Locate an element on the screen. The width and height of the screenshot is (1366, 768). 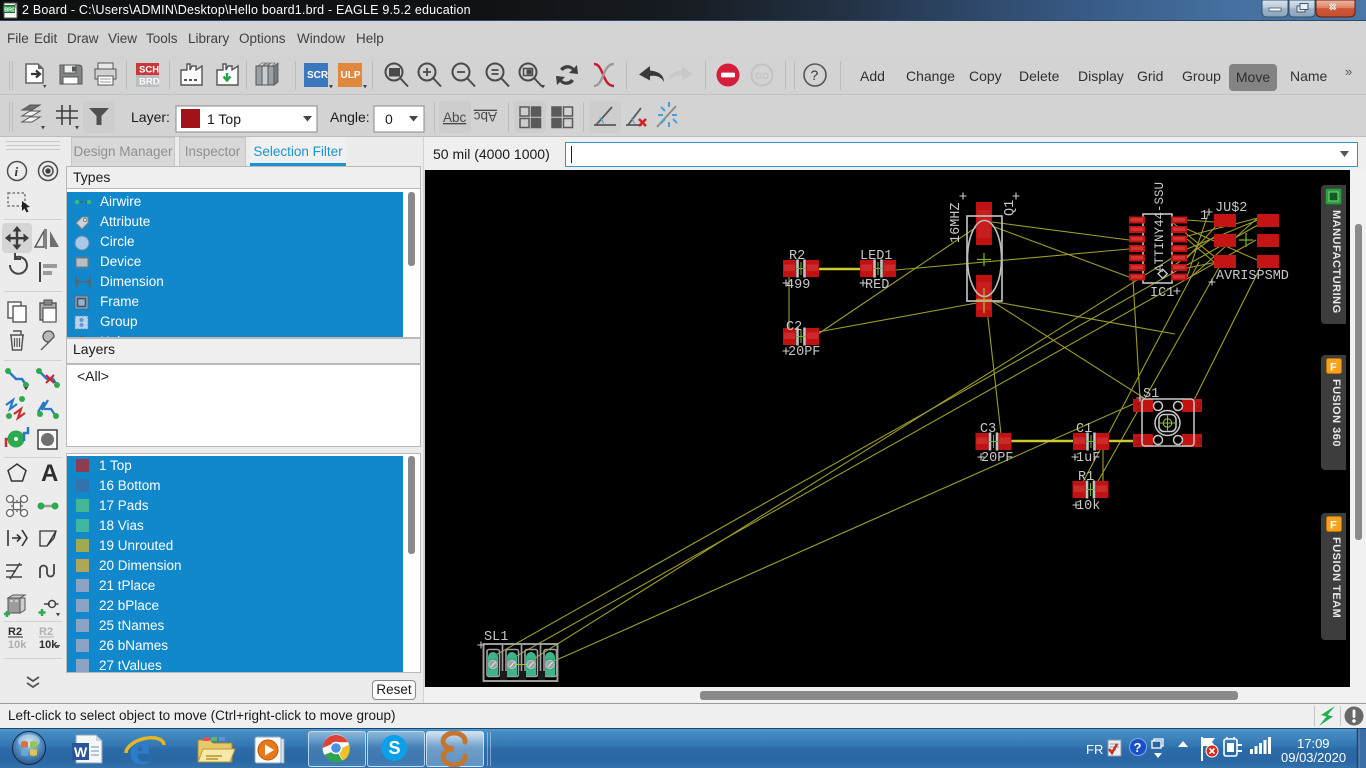
svg-text: FR is located at coordinates (1094, 749).